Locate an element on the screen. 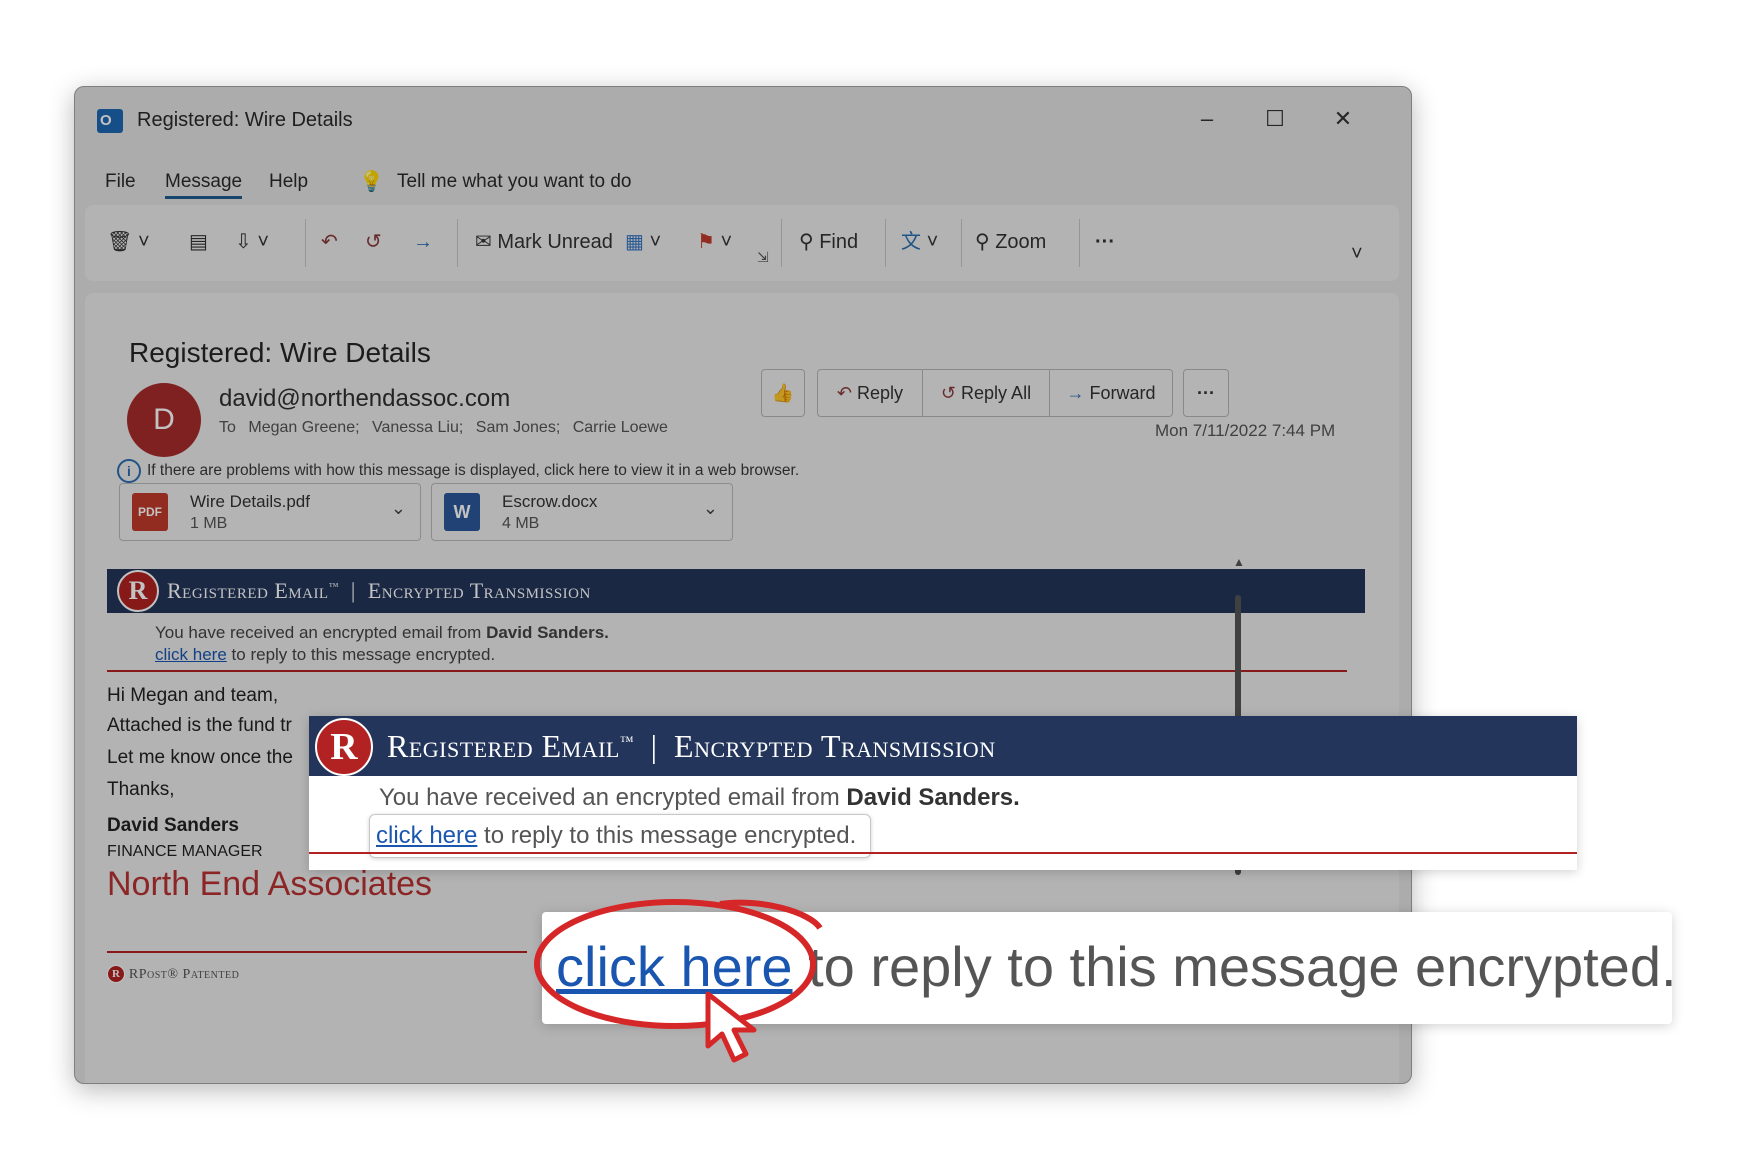 The width and height of the screenshot is (1759, 1166). click-here-link: click here is located at coordinates (426, 835).